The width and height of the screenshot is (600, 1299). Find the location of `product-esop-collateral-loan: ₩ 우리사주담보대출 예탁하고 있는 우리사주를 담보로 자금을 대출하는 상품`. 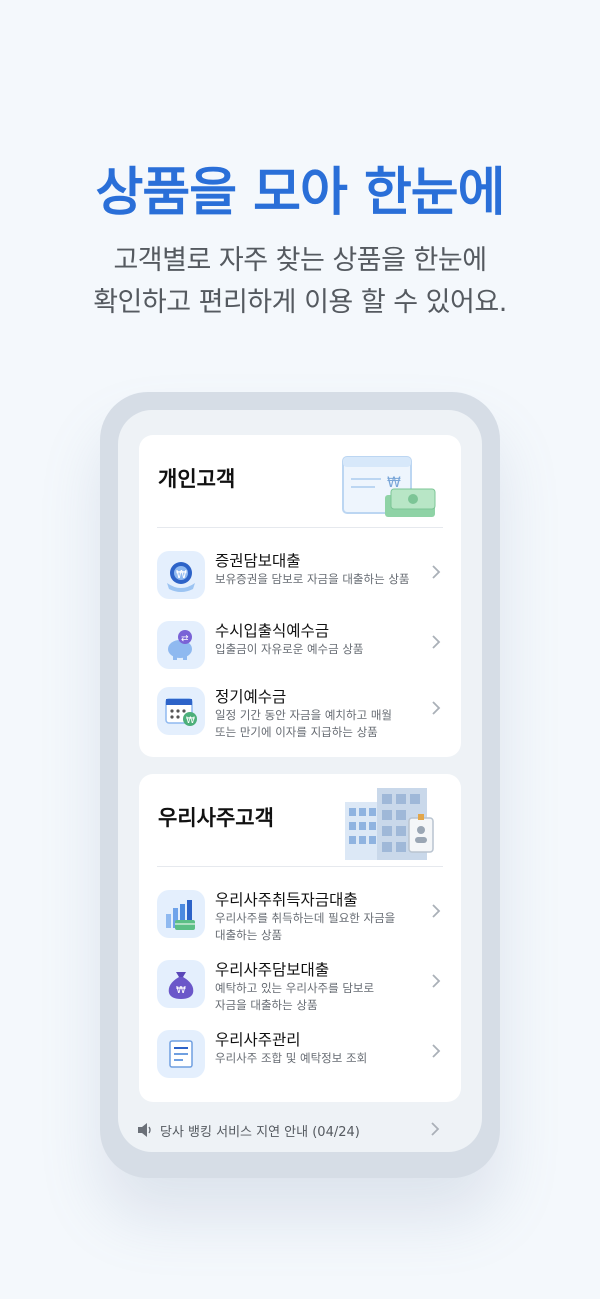

product-esop-collateral-loan: ₩ 우리사주담보대출 예탁하고 있는 우리사주를 담보로 자금을 대출하는 상품 is located at coordinates (300, 985).